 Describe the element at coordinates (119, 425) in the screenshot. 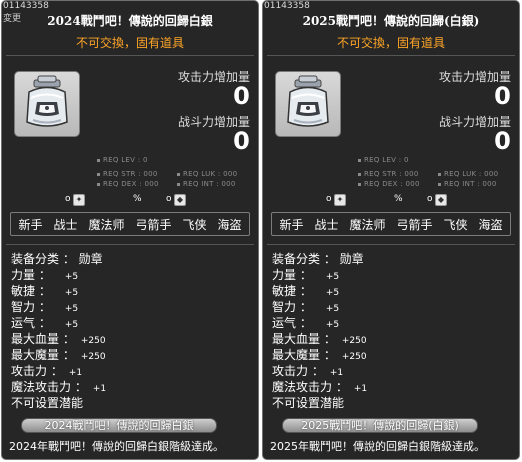

I see `medal-badge: 2024戰鬥吧！傳說的回歸白銀` at that location.